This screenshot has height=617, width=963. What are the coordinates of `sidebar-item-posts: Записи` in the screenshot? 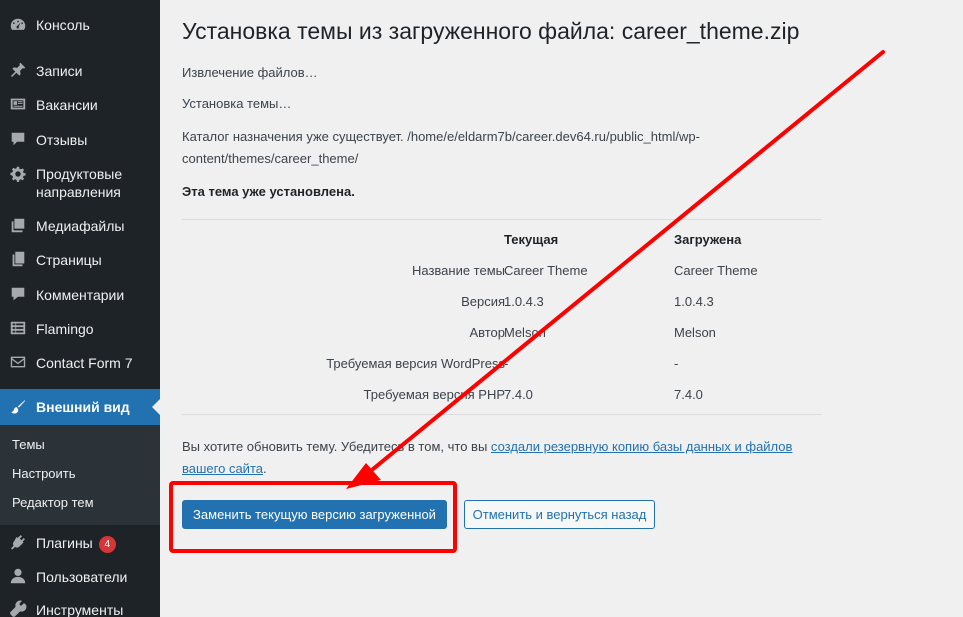 It's located at (80, 70).